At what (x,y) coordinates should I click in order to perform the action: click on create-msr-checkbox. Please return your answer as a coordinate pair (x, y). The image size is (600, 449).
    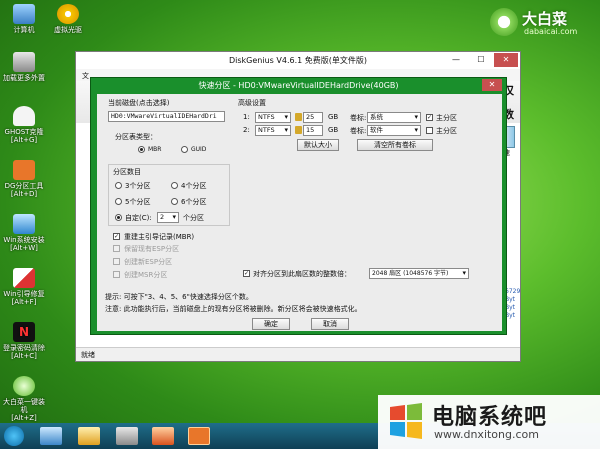
    Looking at the image, I should click on (116, 274).